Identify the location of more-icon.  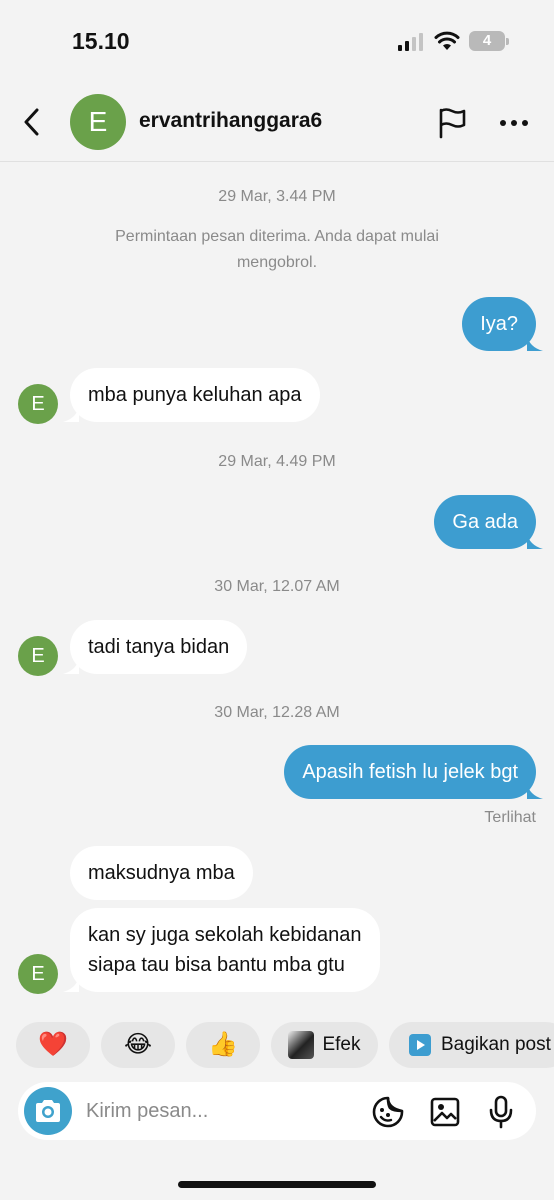
(514, 123).